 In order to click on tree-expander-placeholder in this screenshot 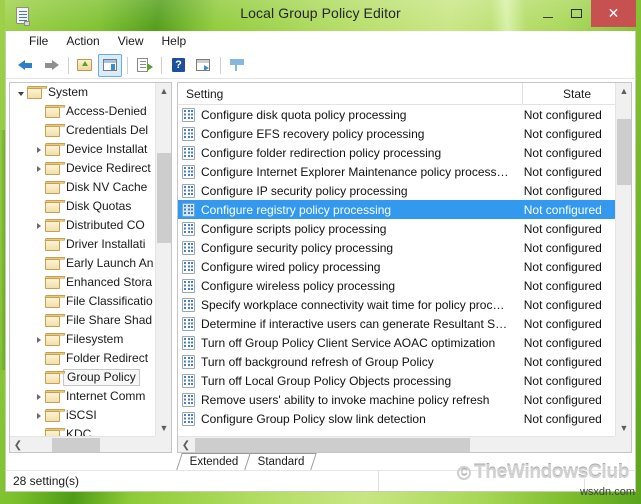, I will do `click(38, 320)`.